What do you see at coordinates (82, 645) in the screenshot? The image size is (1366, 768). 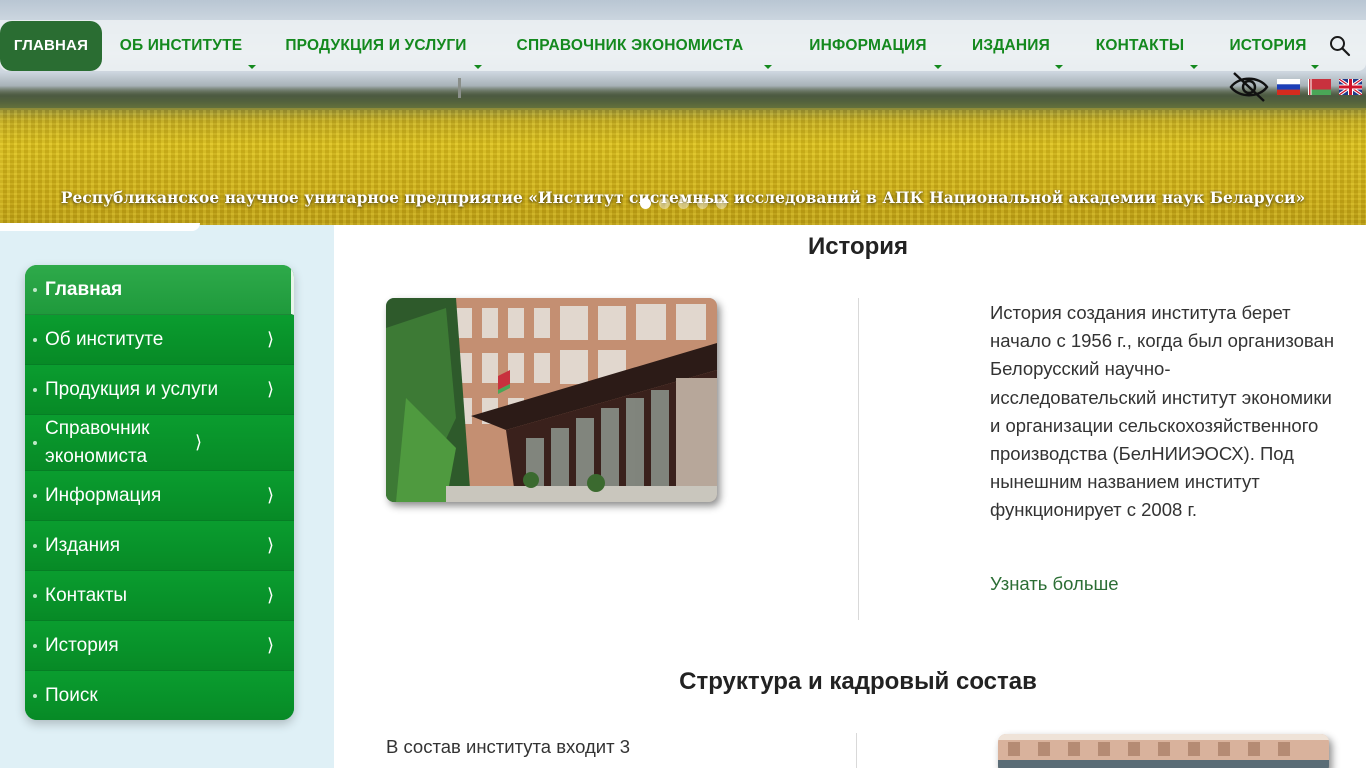 I see `sidebar-item-label: История` at bounding box center [82, 645].